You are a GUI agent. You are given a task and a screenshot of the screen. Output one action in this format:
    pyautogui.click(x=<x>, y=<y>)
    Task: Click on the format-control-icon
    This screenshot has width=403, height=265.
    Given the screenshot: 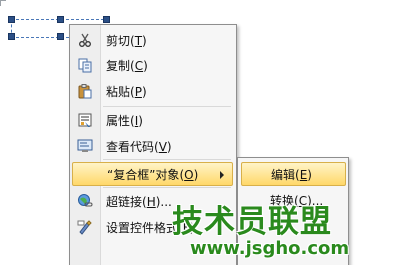 What is the action you would take?
    pyautogui.click(x=84, y=227)
    